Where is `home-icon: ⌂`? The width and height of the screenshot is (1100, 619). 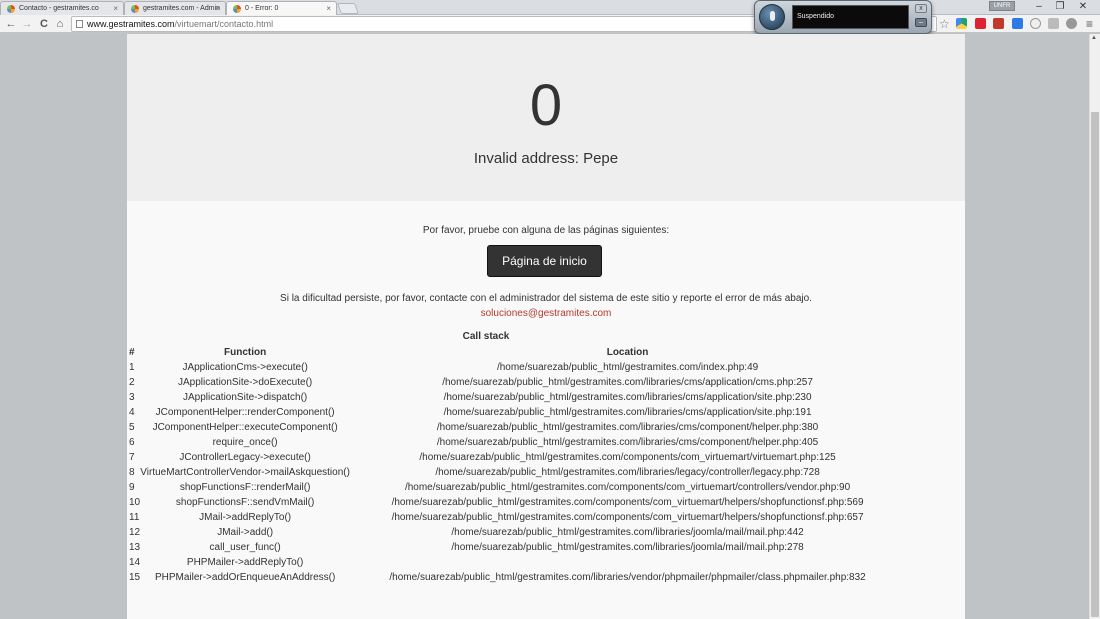 home-icon: ⌂ is located at coordinates (60, 24).